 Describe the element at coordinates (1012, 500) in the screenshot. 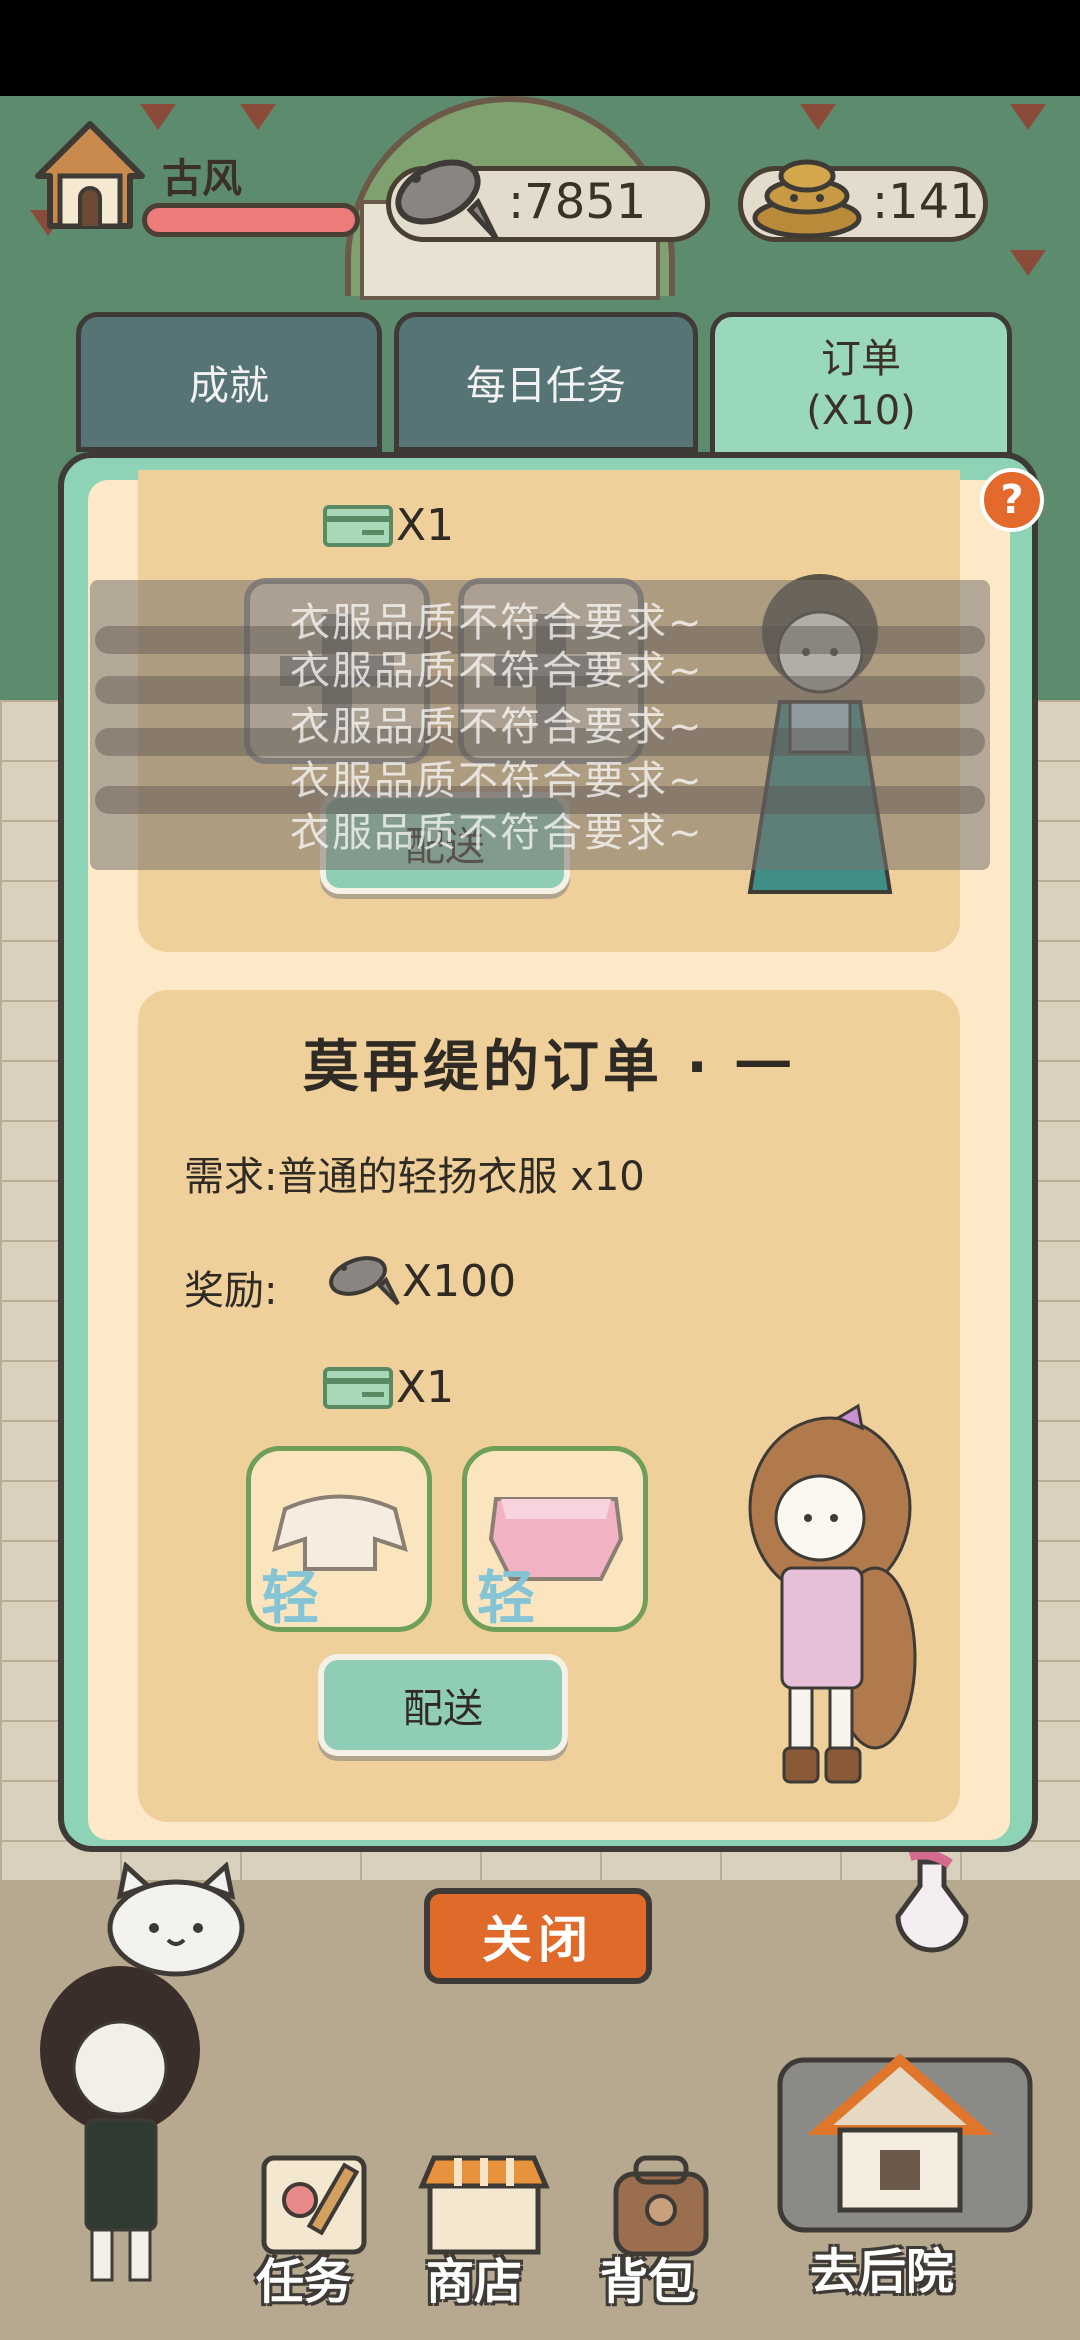

I see `help-button: ?` at that location.